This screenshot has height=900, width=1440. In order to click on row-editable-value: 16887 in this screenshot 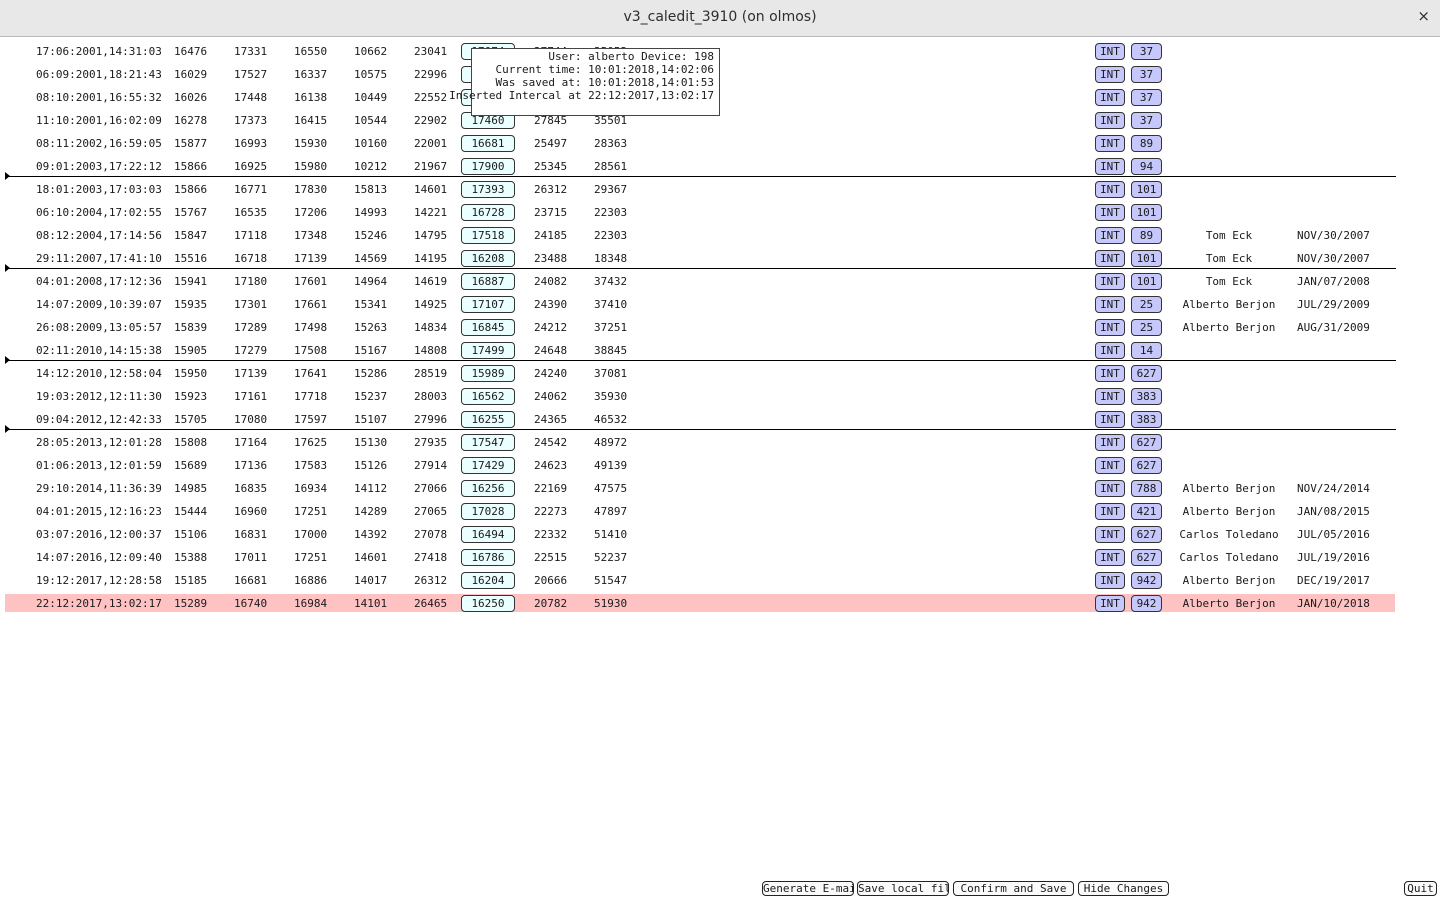, I will do `click(488, 281)`.